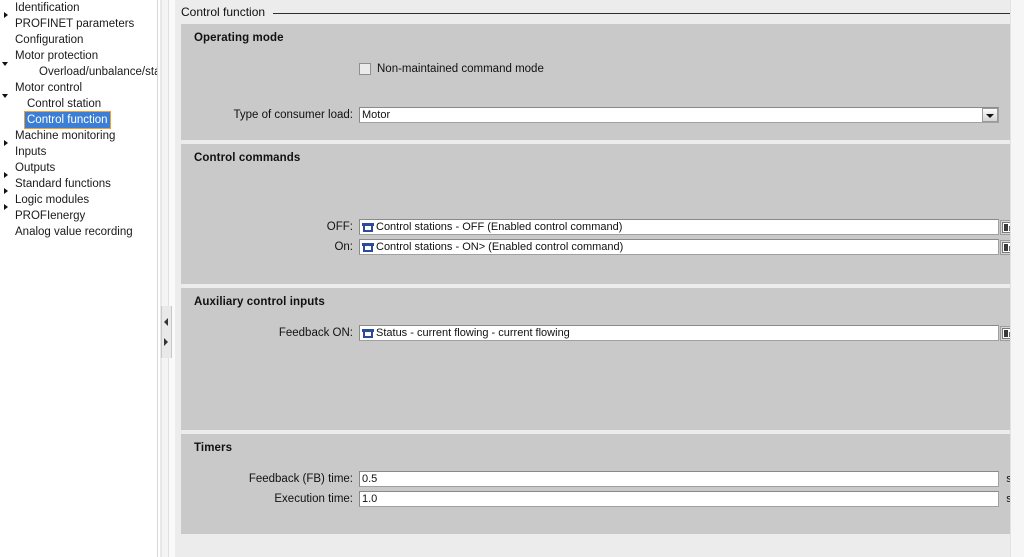 The image size is (1024, 557). Describe the element at coordinates (52, 200) in the screenshot. I see `sidebar-item-label: Logic modules` at that location.